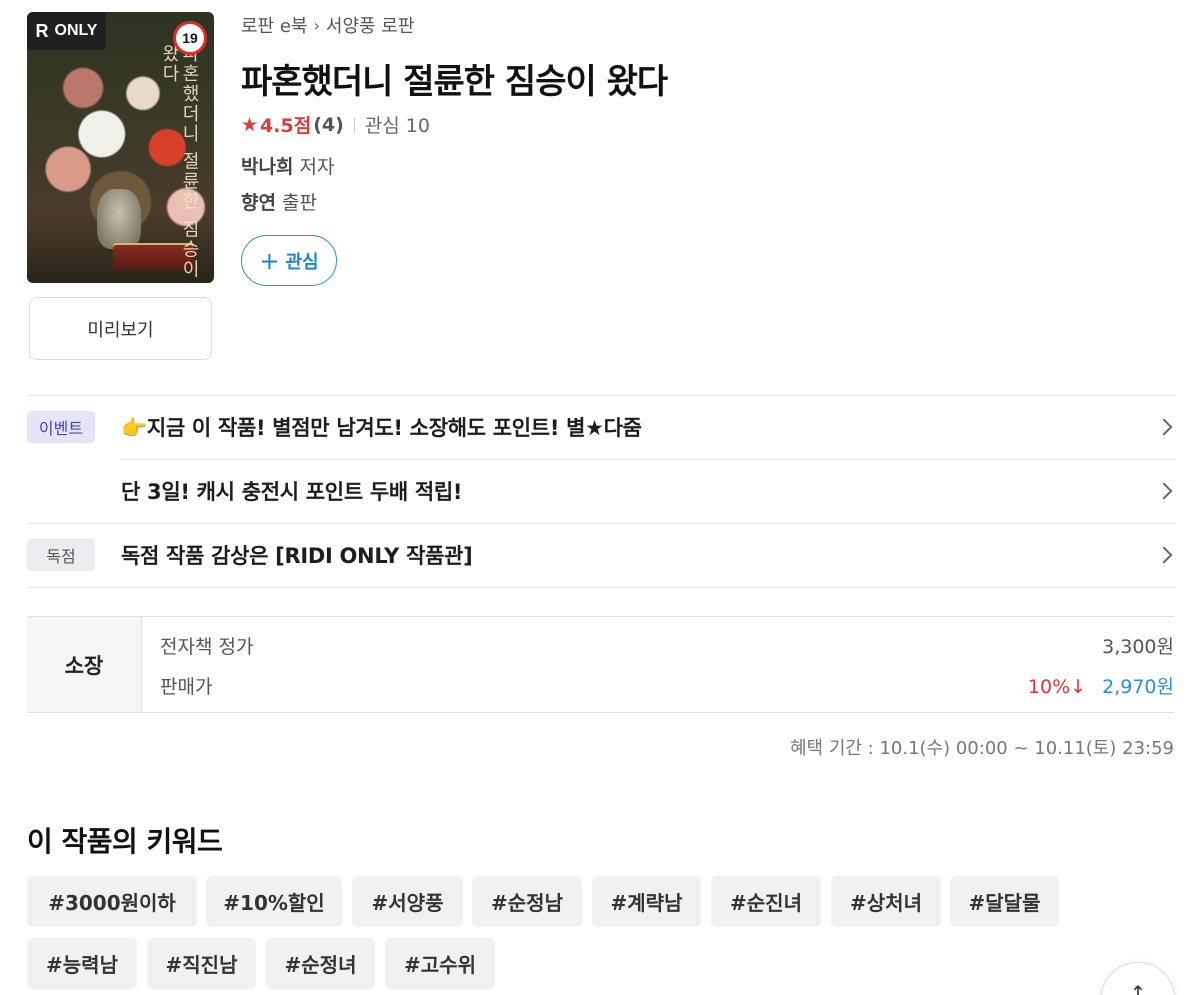 This screenshot has width=1200, height=995. I want to click on keyword-chip: #10%할인, so click(274, 901).